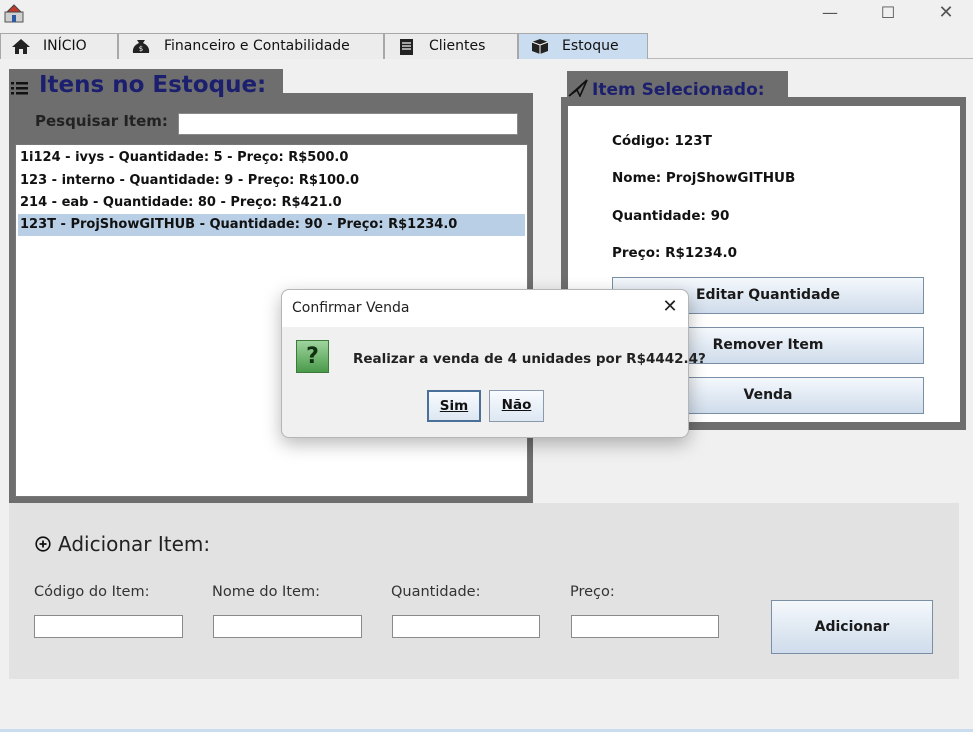 Image resolution: width=973 pixels, height=732 pixels. I want to click on code-input, so click(108, 626).